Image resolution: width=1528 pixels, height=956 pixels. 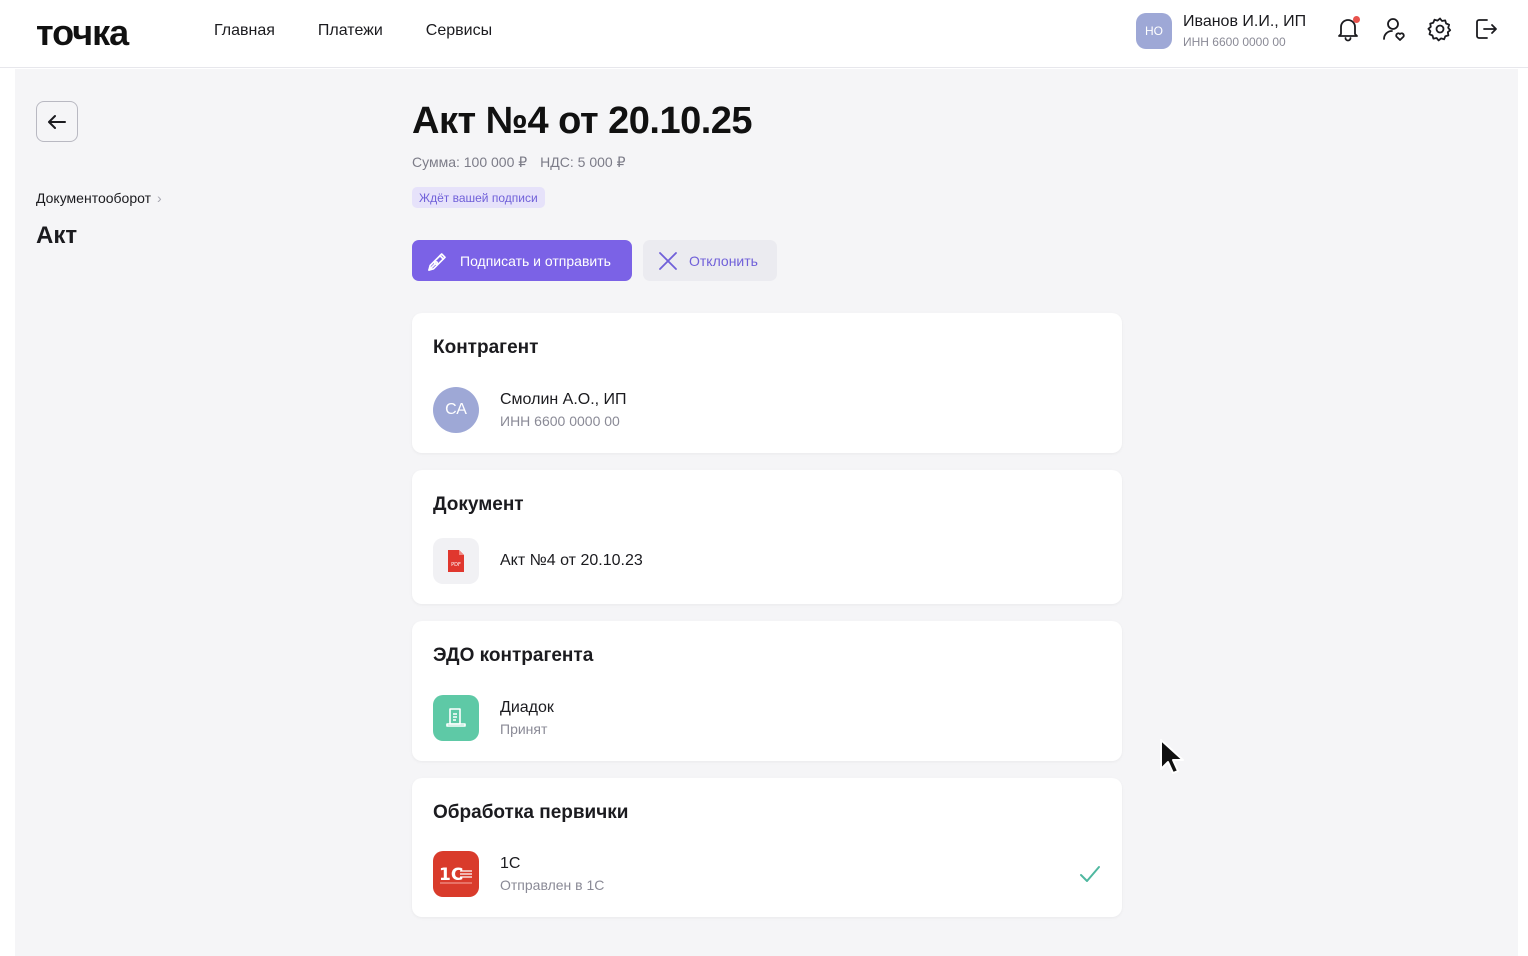 What do you see at coordinates (478, 197) in the screenshot?
I see `status-badge: Ждёт вашей подписи` at bounding box center [478, 197].